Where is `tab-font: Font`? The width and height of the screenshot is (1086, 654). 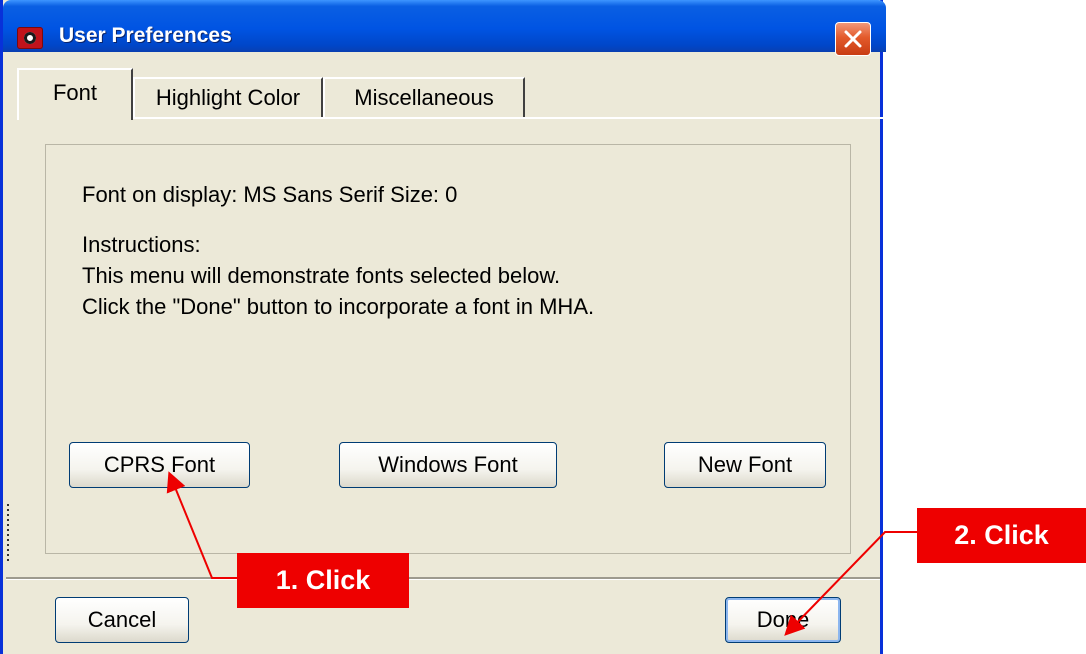 tab-font: Font is located at coordinates (75, 94).